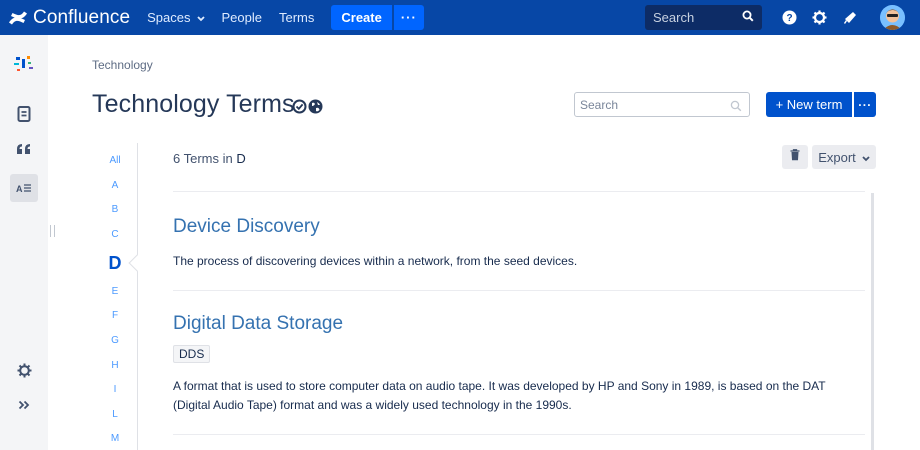  I want to click on letter-e: E, so click(115, 291).